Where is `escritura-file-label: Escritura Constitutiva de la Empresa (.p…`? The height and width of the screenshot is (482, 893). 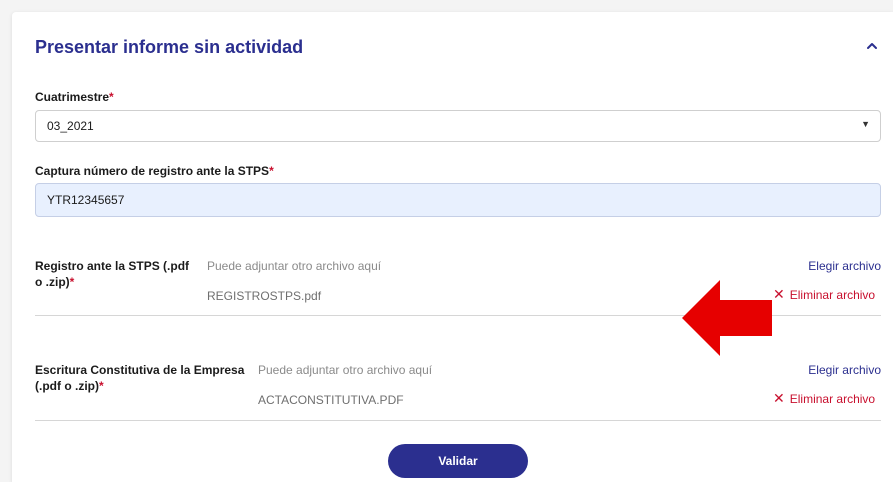
escritura-file-label: Escritura Constitutiva de la Empresa (.p… is located at coordinates (142, 378).